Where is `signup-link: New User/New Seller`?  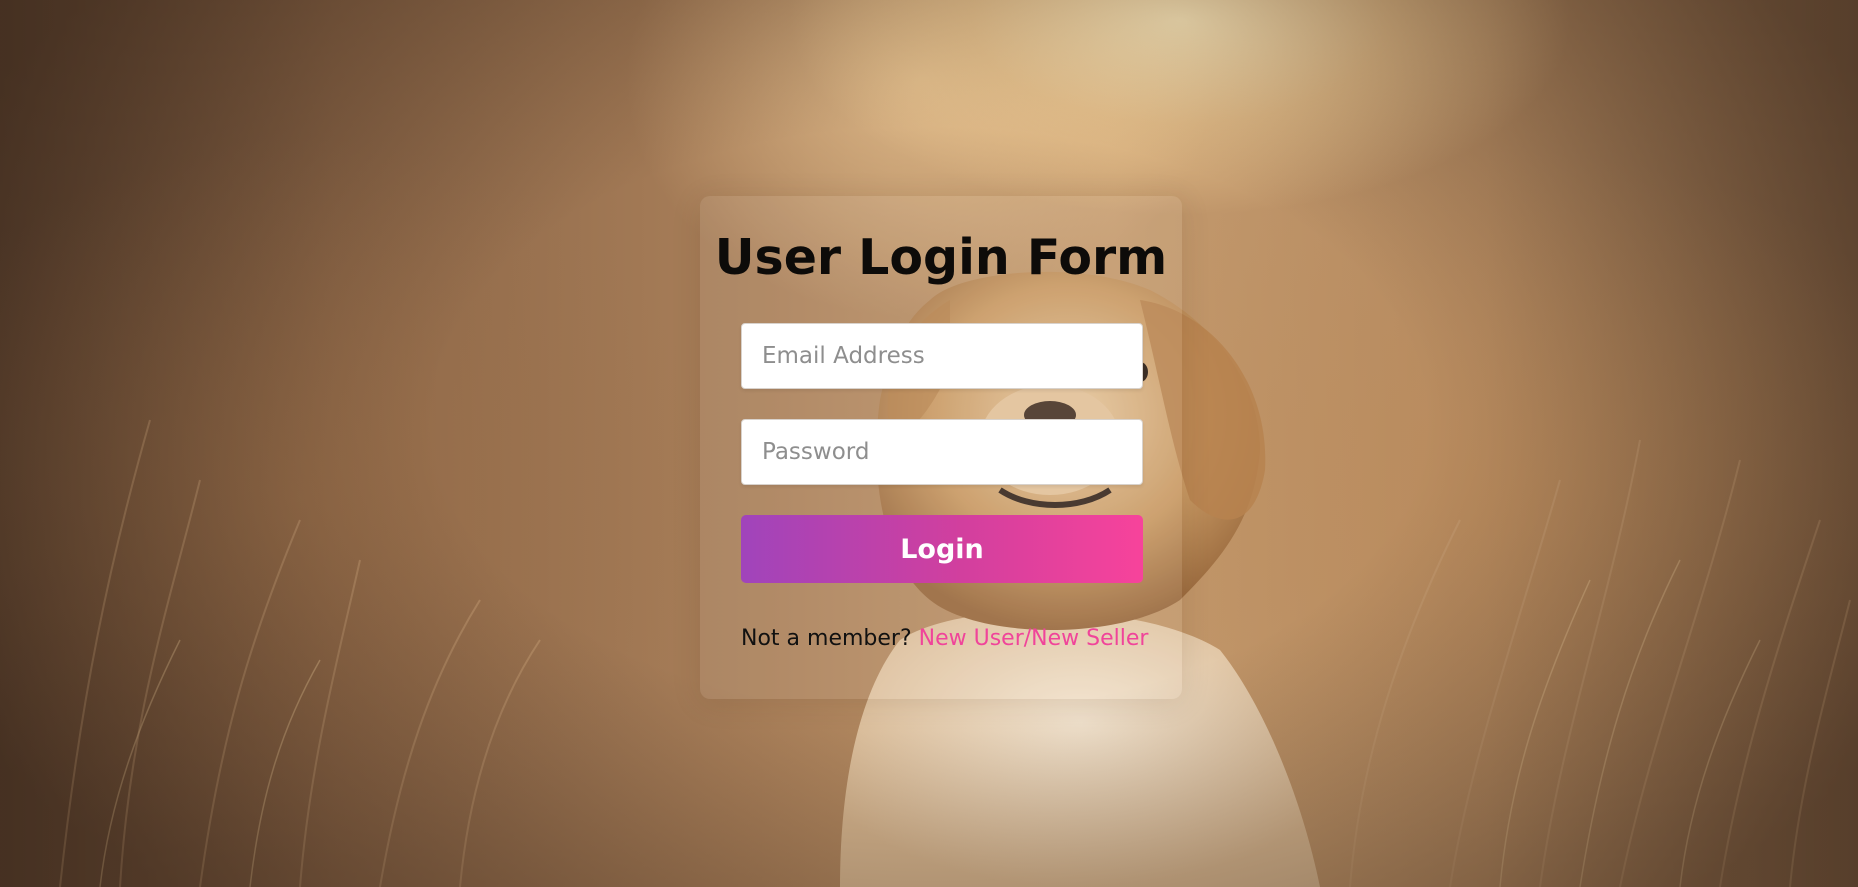 signup-link: New User/New Seller is located at coordinates (1034, 638).